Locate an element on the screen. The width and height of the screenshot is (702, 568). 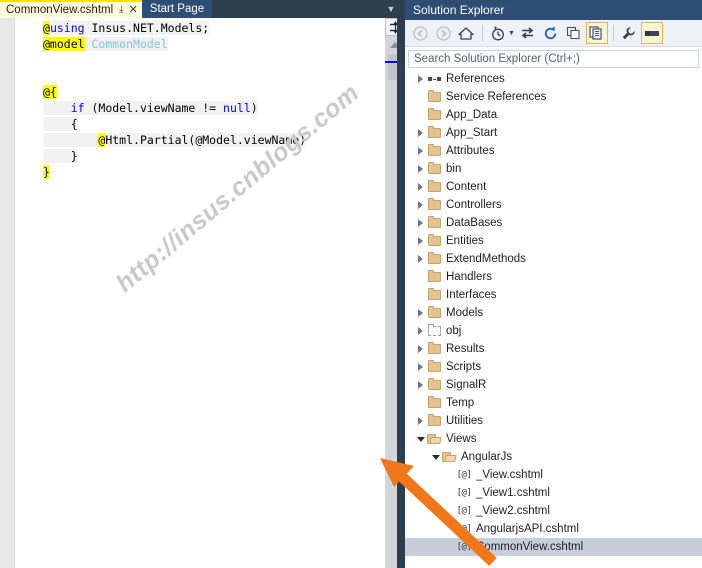
code-line: @Html.Partial(@Model.viewName) is located at coordinates (200, 140).